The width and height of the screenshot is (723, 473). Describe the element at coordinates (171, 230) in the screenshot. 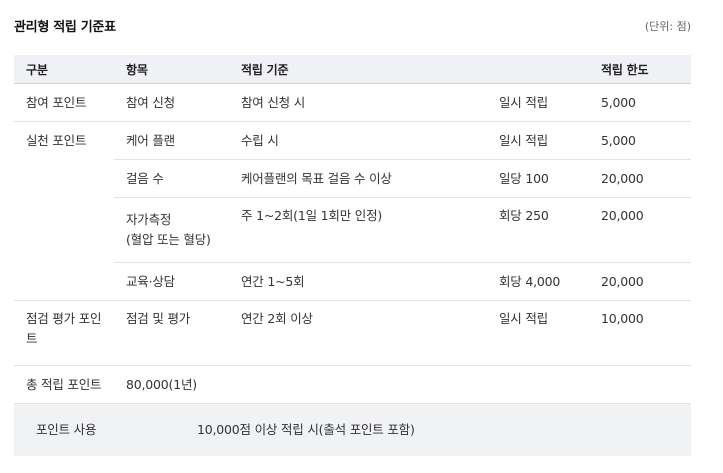

I see `item-cell: 자가측정 (혈압 또는 혈당)` at that location.